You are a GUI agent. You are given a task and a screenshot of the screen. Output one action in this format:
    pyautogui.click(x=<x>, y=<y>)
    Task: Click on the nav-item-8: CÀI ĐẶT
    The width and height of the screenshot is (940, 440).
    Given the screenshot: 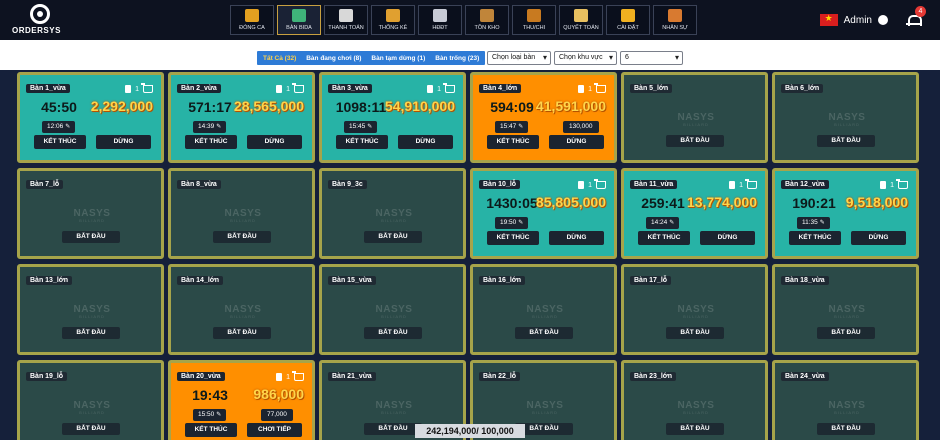 What is the action you would take?
    pyautogui.click(x=628, y=20)
    